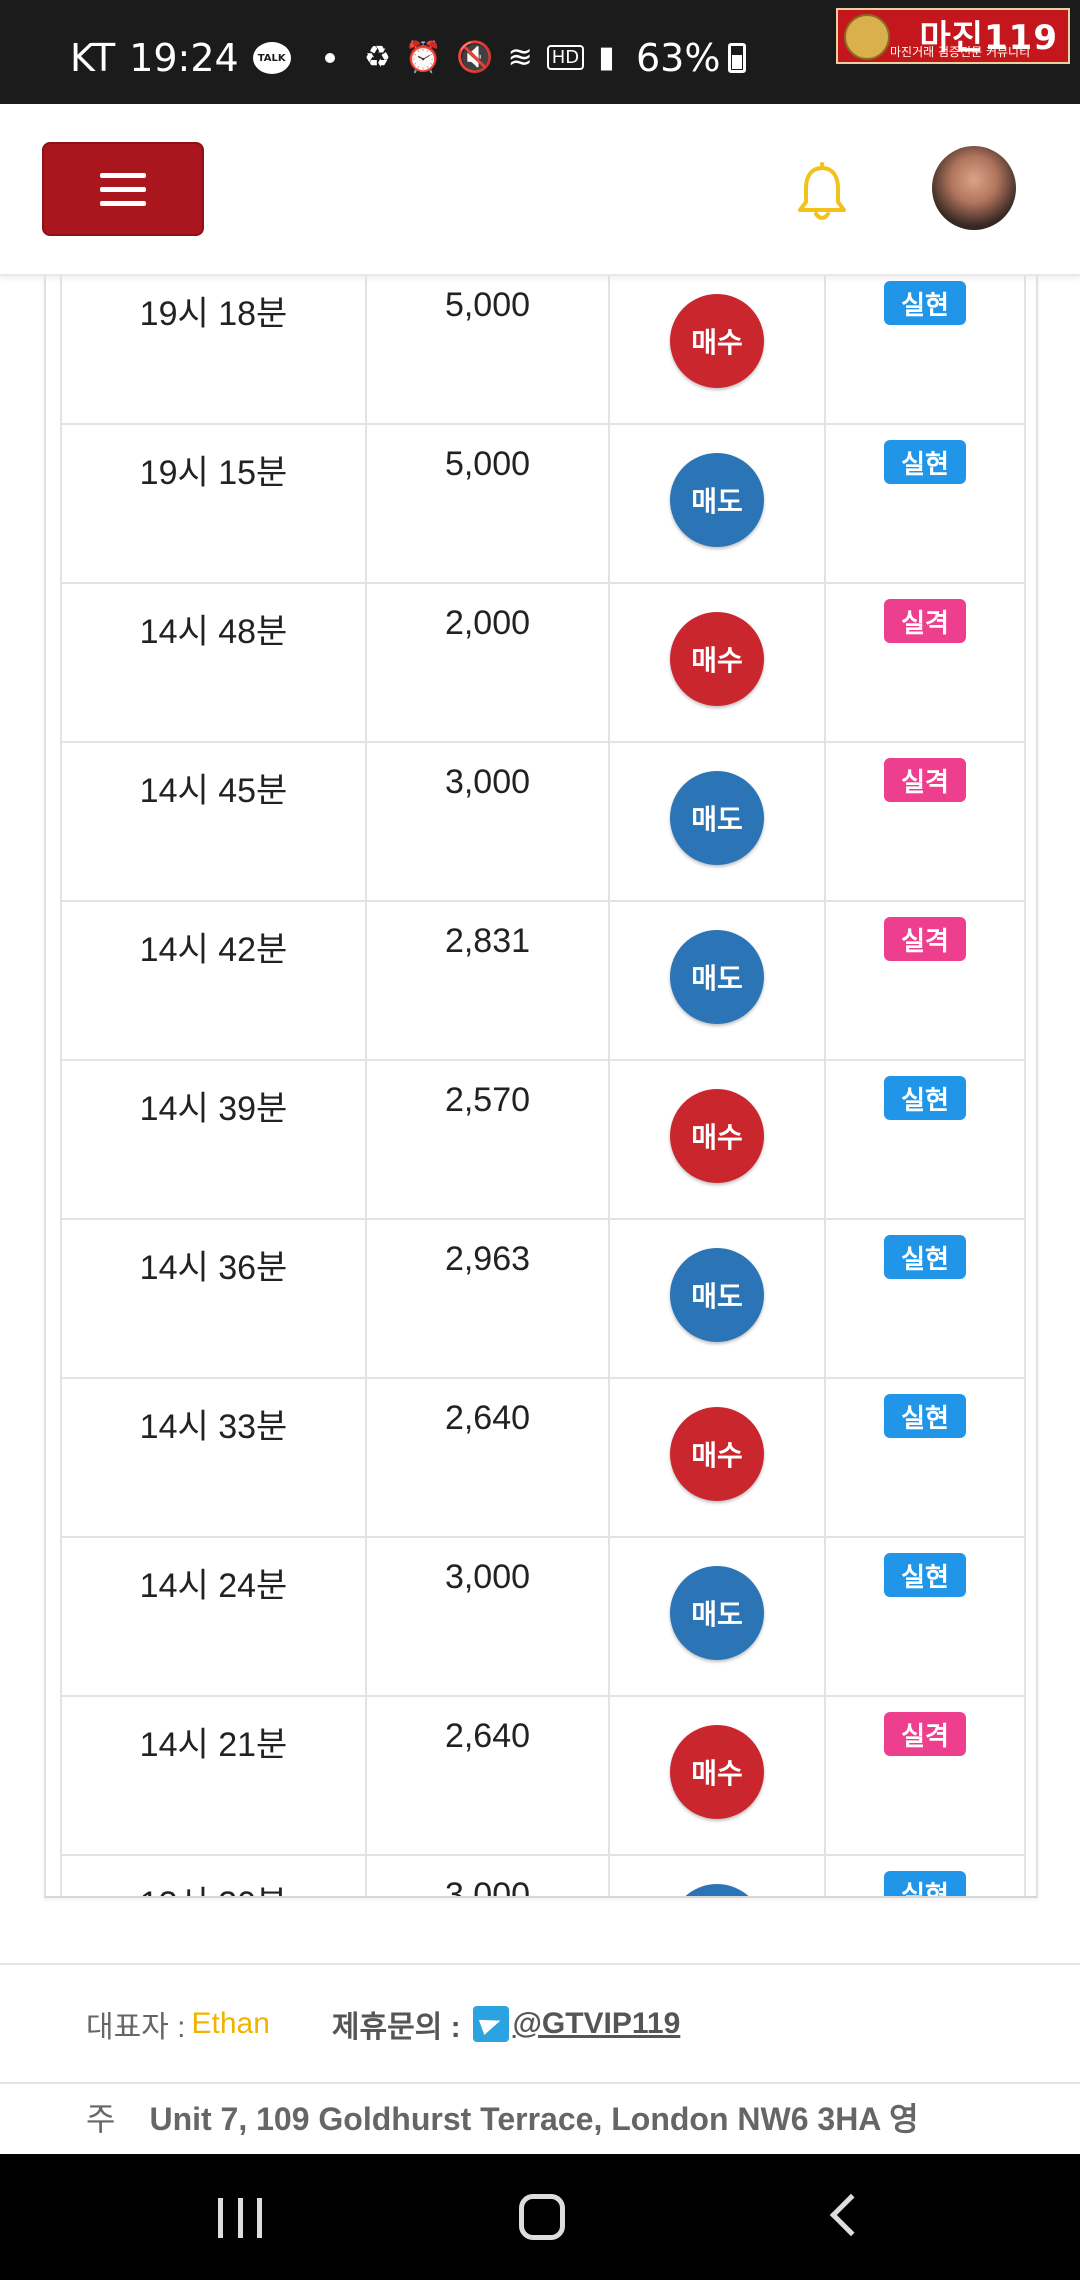  What do you see at coordinates (565, 57) in the screenshot?
I see `hd-icon: HD` at bounding box center [565, 57].